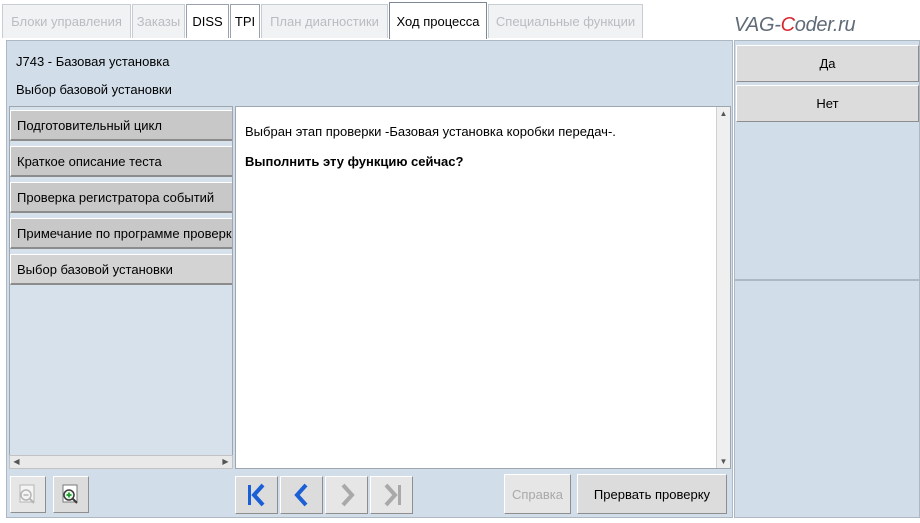 The image size is (920, 523). I want to click on zoom-out-icon, so click(27, 494).